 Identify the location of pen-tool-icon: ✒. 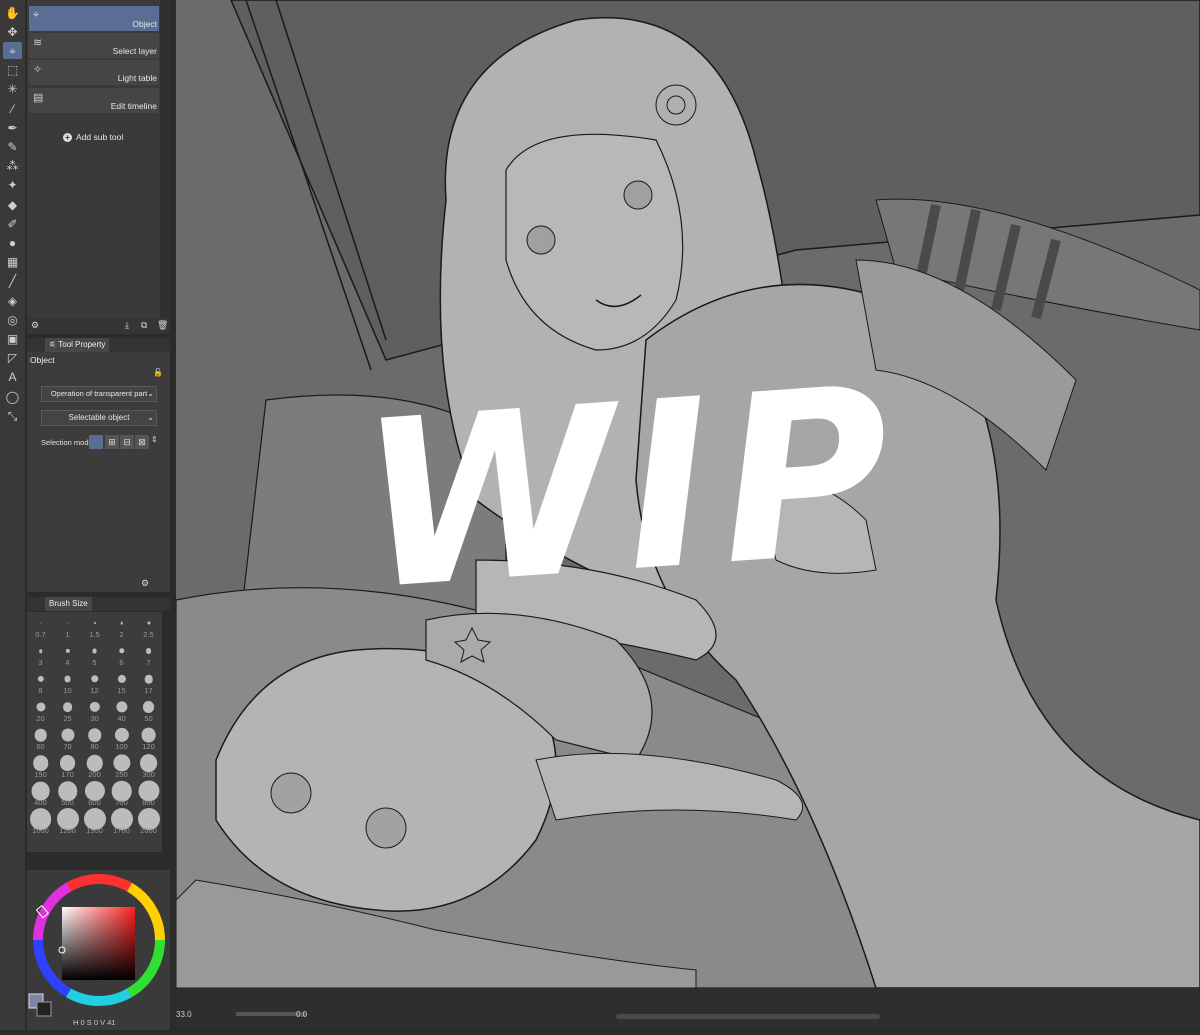
(12, 127).